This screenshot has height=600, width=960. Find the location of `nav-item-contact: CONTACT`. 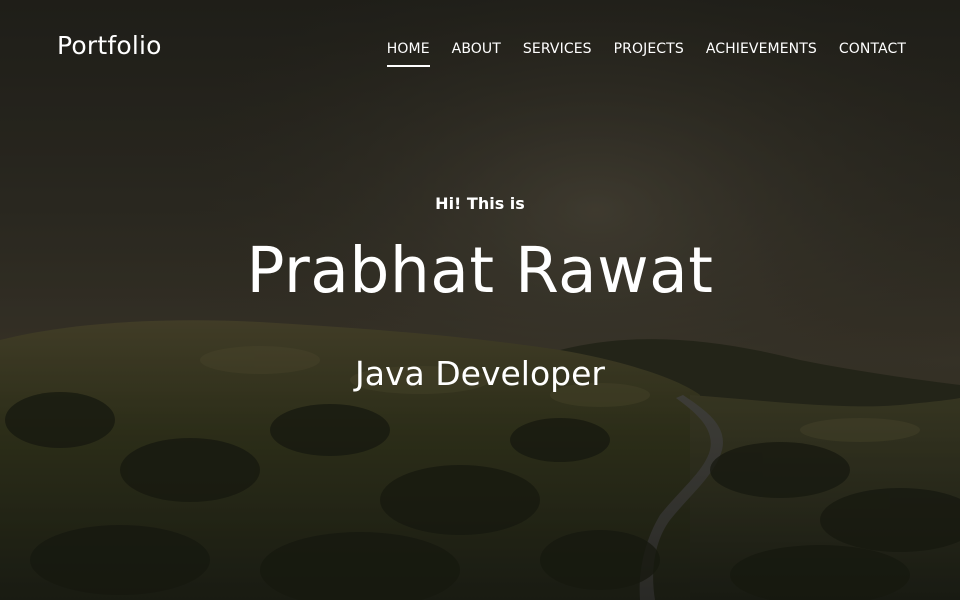

nav-item-contact: CONTACT is located at coordinates (872, 52).